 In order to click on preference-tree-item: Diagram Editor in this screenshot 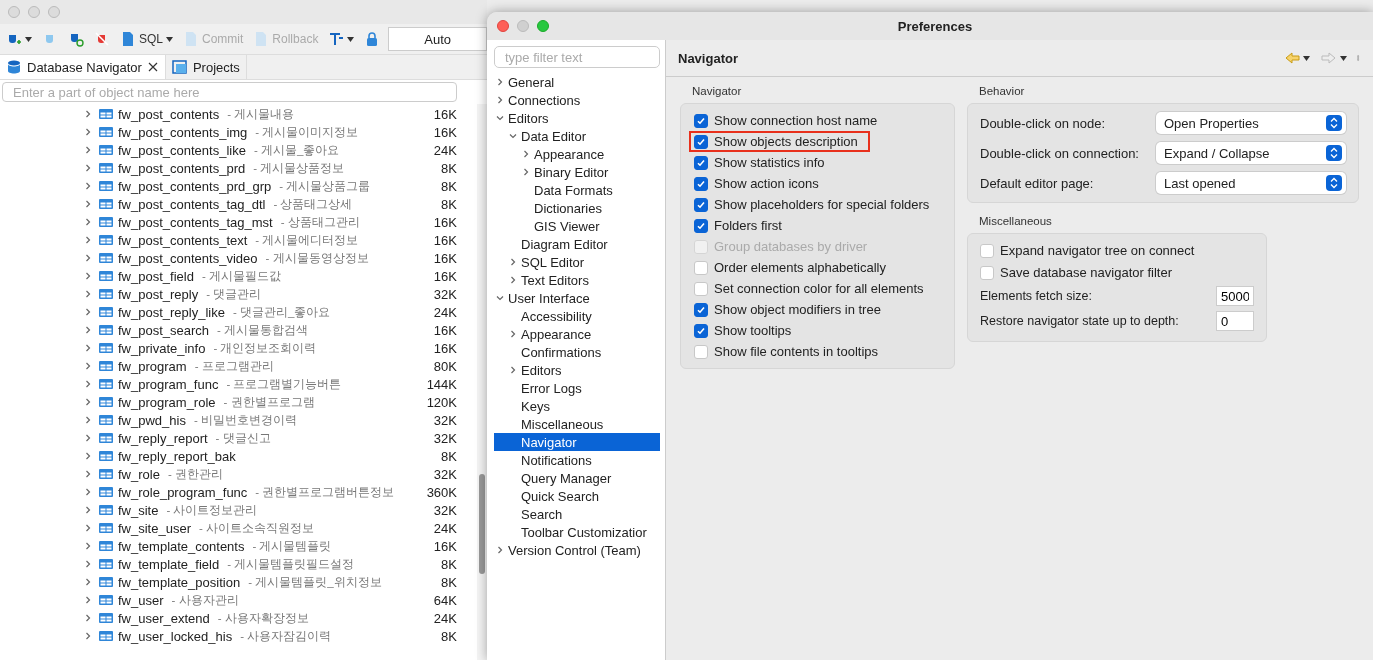, I will do `click(577, 244)`.